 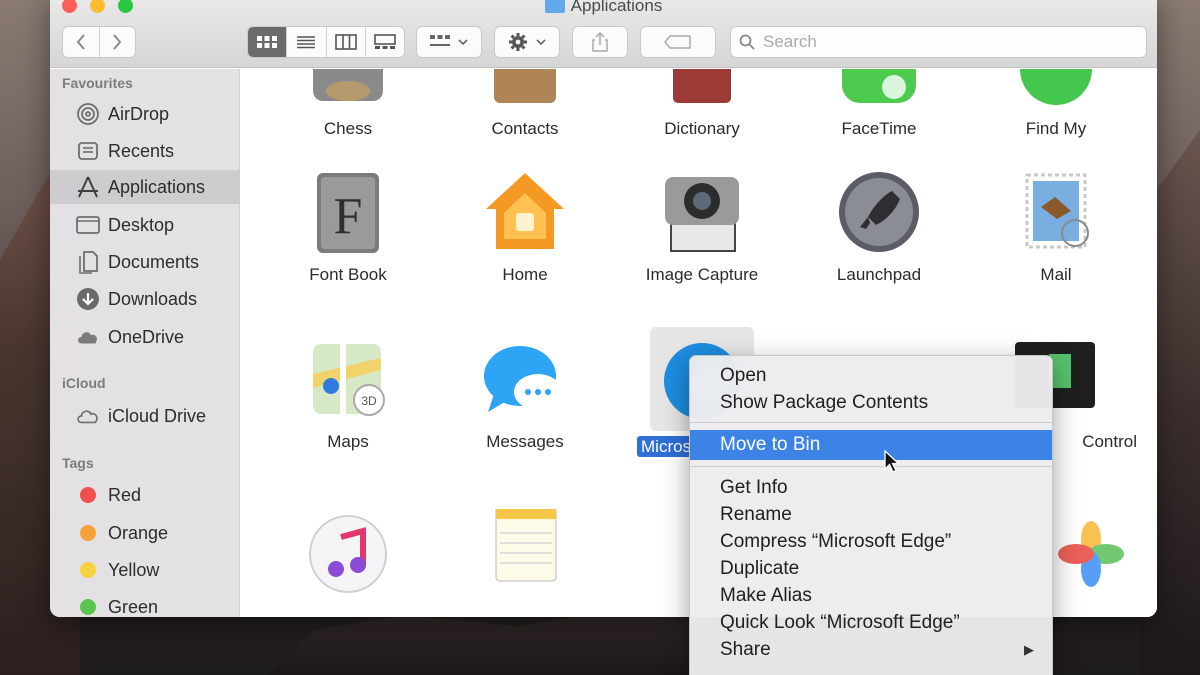 I want to click on chevron-left-icon, so click(x=80, y=42).